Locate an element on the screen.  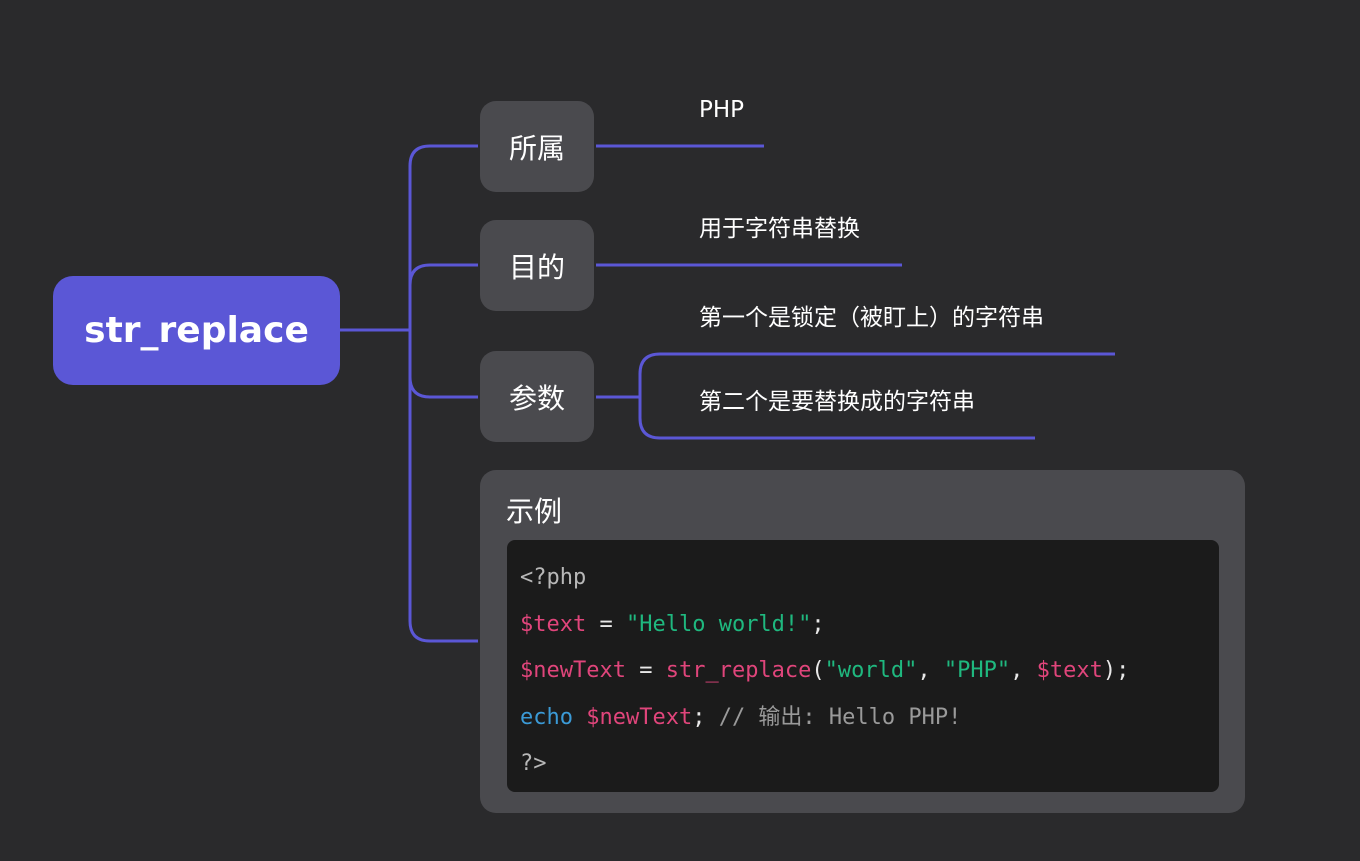
code-line-4: echo $newText; // 输出: Hello PHP! is located at coordinates (869, 723).